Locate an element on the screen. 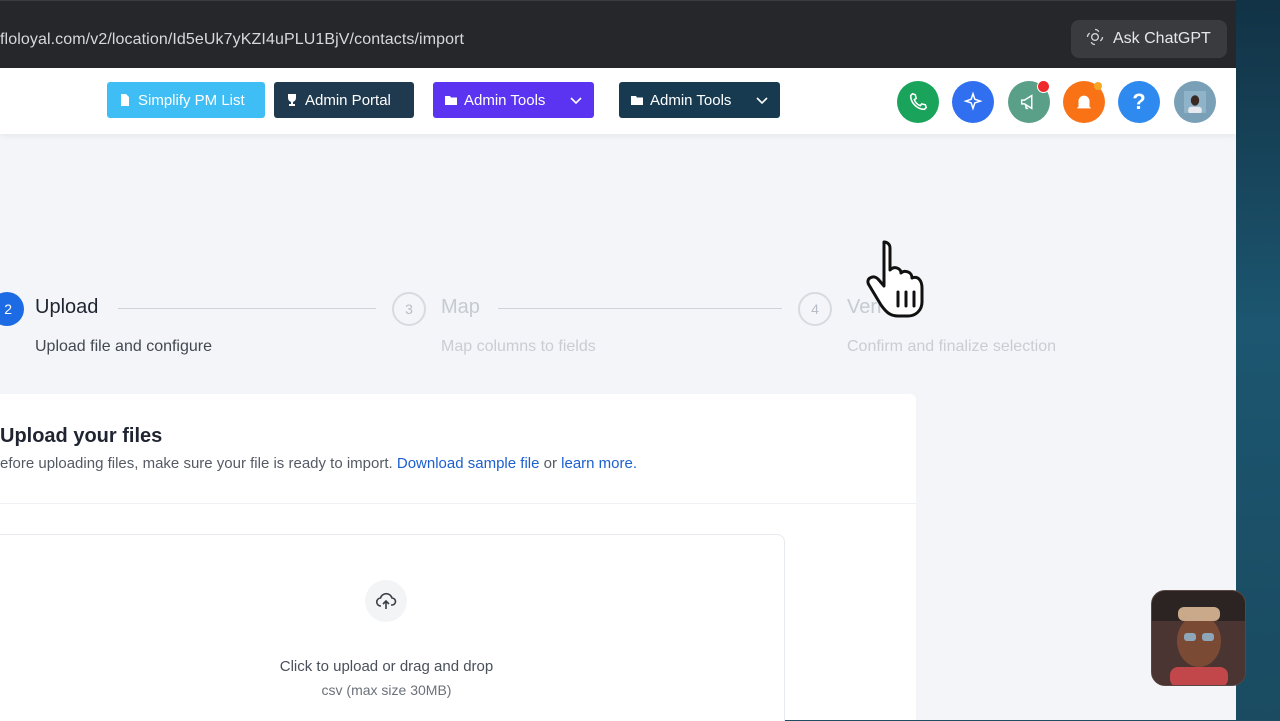 Image resolution: width=1280 pixels, height=721 pixels. megaphone-icon is located at coordinates (1026, 102).